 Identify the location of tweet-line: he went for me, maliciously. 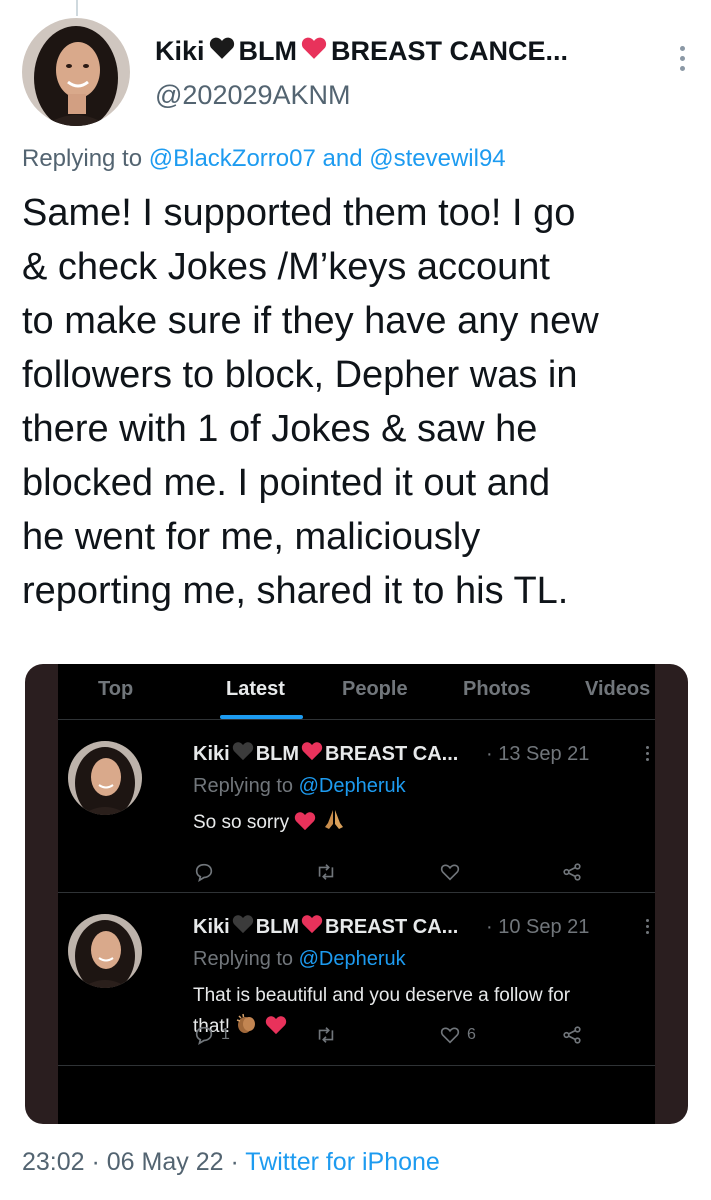
(251, 537).